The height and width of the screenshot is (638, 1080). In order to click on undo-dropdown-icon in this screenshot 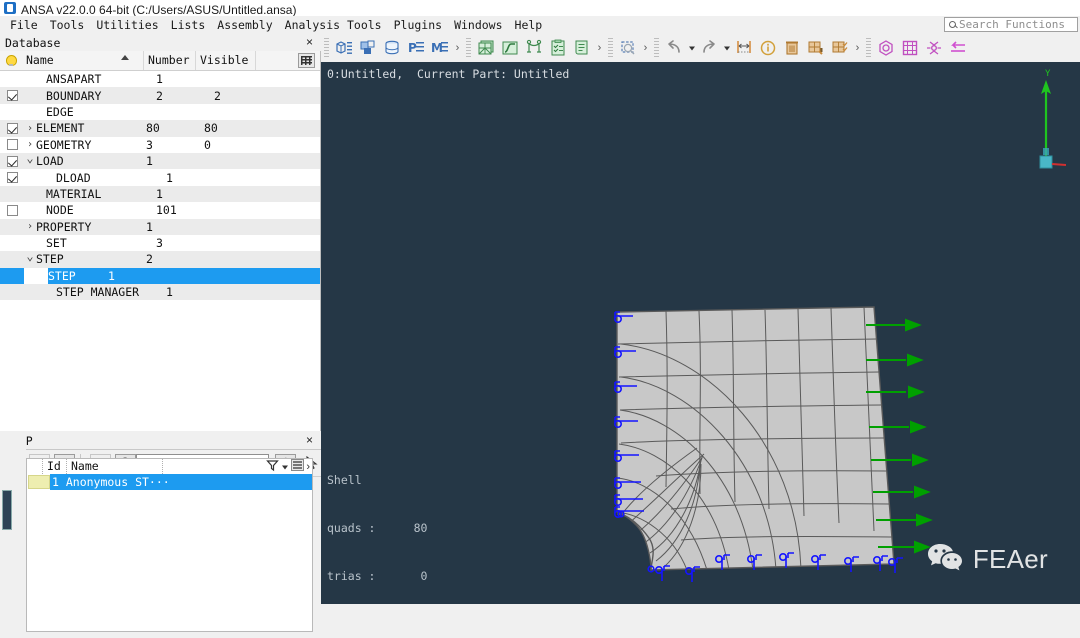, I will do `click(691, 48)`.